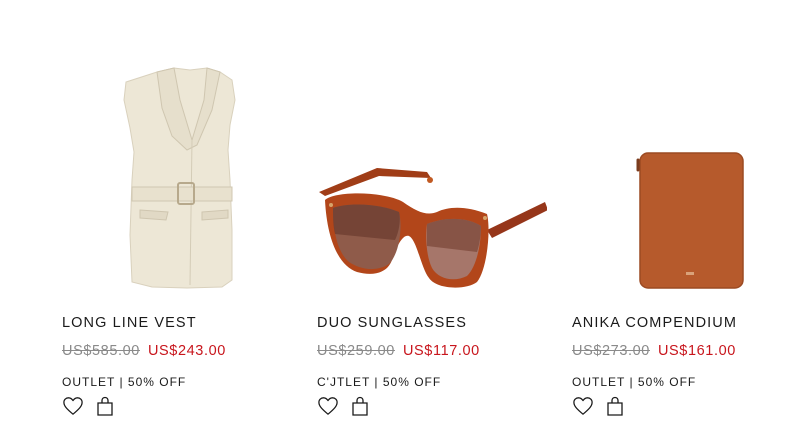  I want to click on outlet-badge: C'JTLET | 50% OFF, so click(379, 382).